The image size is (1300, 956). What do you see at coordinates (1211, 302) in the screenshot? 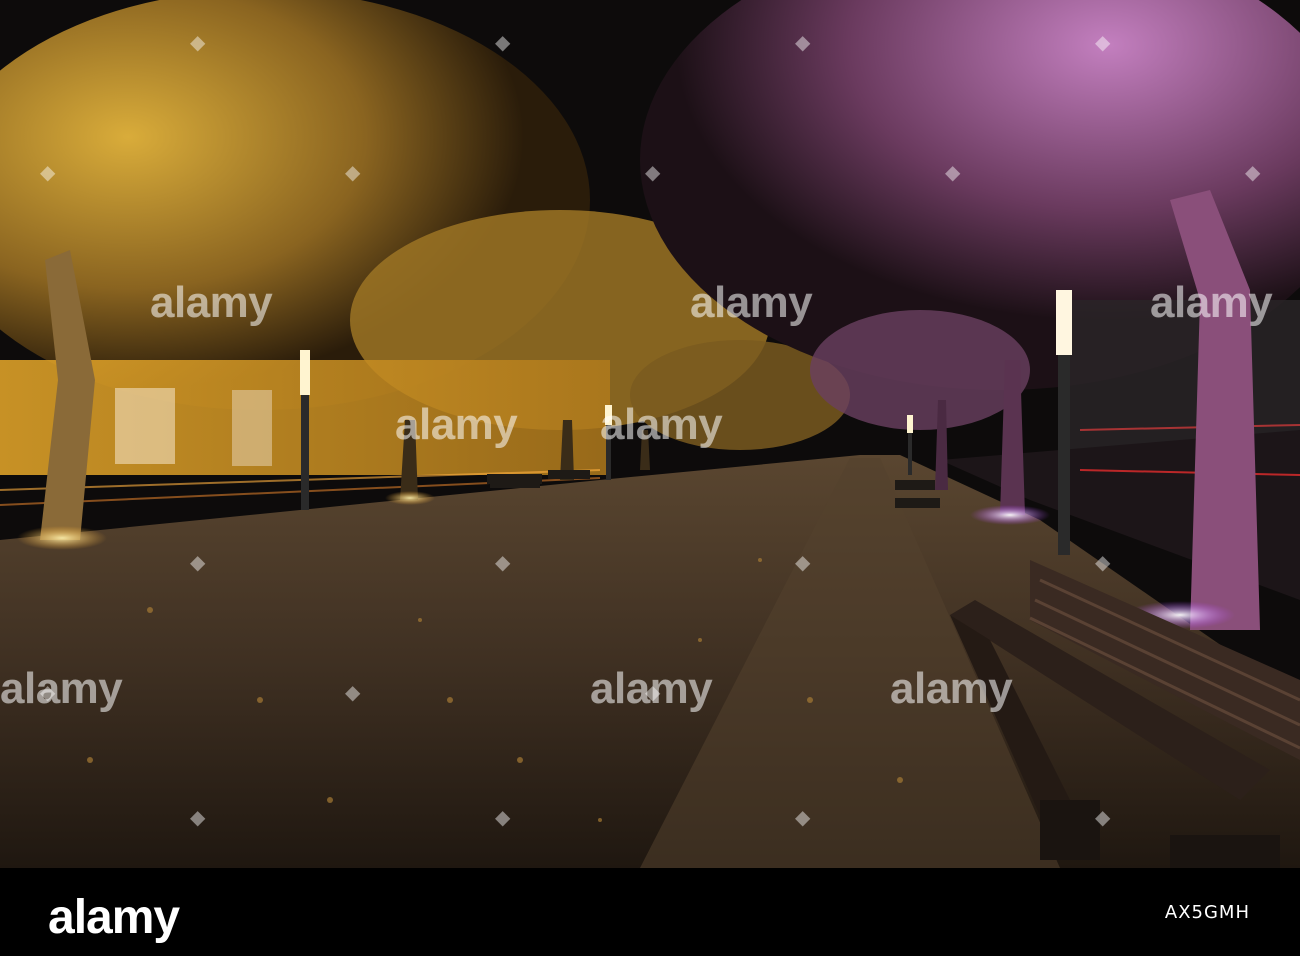
I see `watermark-upper-right: alamy` at bounding box center [1211, 302].